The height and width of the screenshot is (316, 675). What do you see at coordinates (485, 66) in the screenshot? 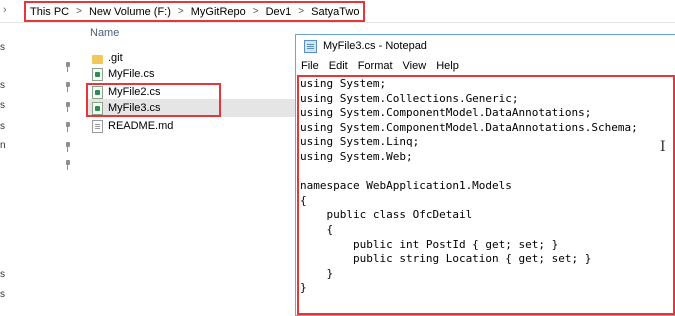
I see `menu-bar: File Edit Format View Help` at bounding box center [485, 66].